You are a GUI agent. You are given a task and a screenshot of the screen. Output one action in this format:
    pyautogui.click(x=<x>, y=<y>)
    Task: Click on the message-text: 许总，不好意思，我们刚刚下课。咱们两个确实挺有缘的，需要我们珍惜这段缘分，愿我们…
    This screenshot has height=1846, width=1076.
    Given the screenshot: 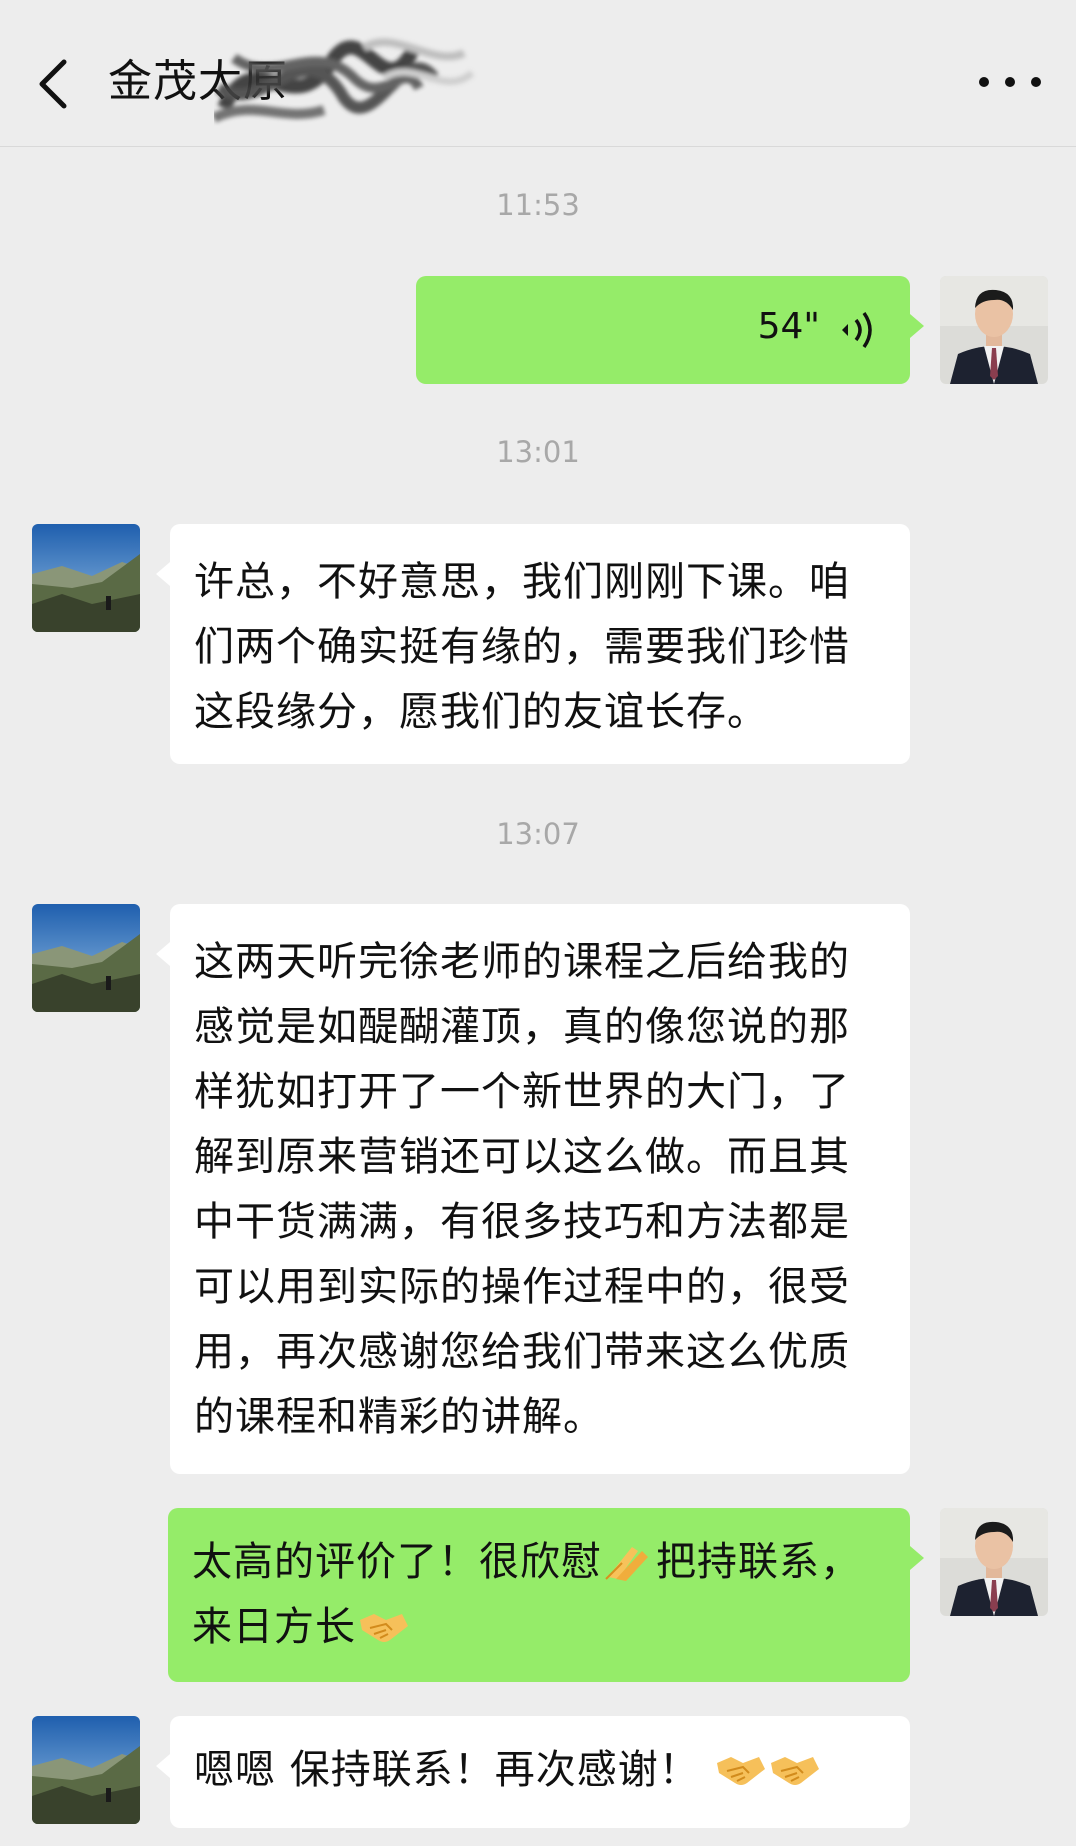 What is the action you would take?
    pyautogui.click(x=522, y=647)
    